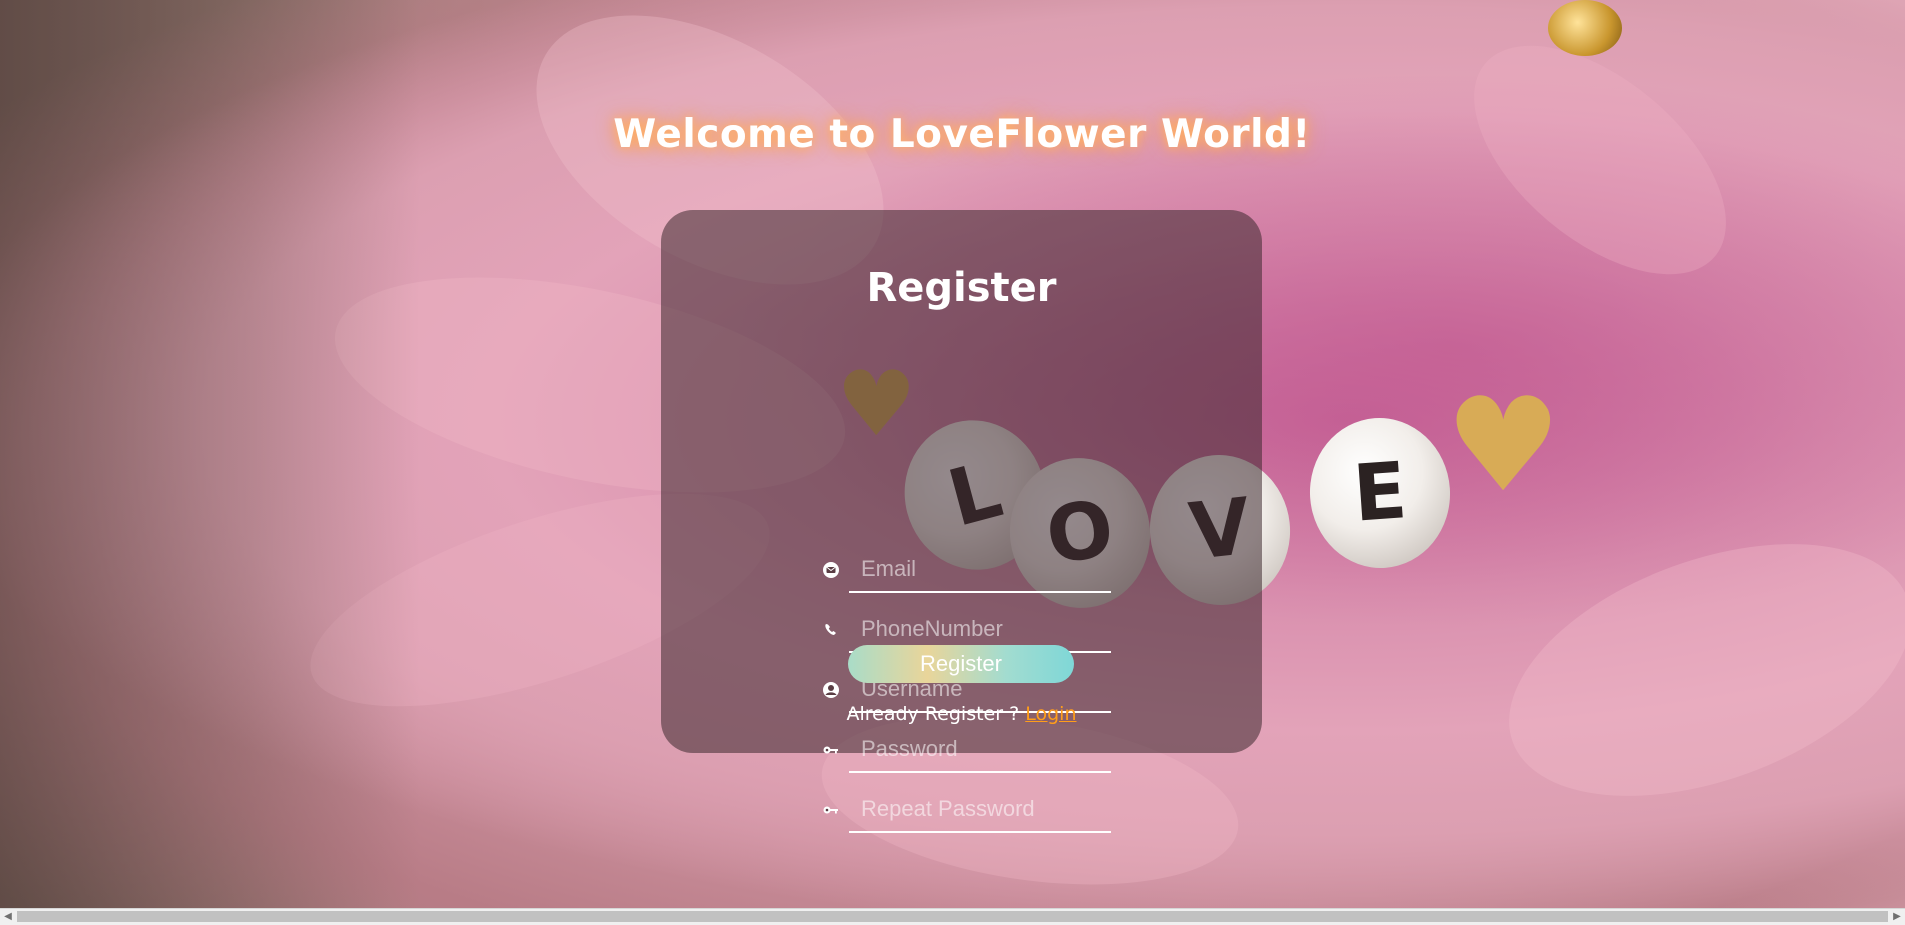 The width and height of the screenshot is (1905, 925). What do you see at coordinates (1050, 714) in the screenshot?
I see `login-link: Login` at bounding box center [1050, 714].